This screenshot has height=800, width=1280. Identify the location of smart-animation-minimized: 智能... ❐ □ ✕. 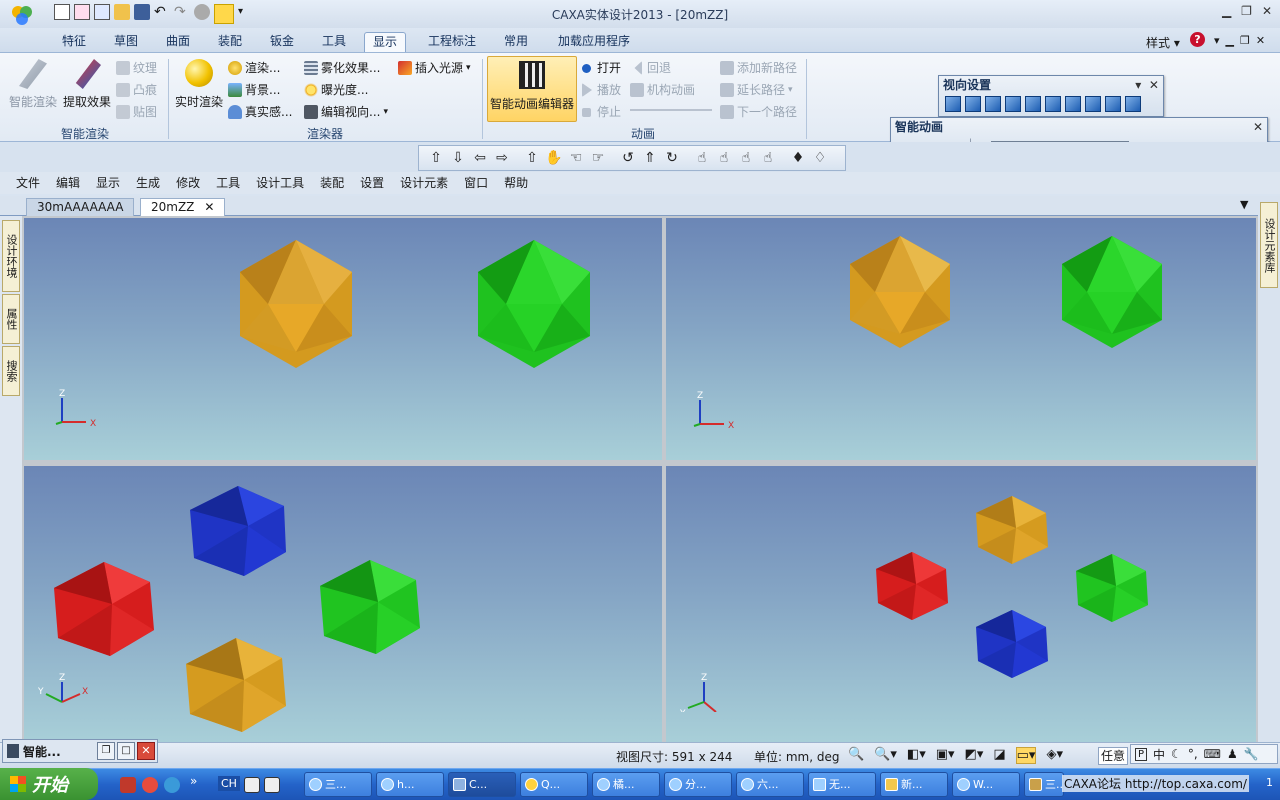
(80, 751).